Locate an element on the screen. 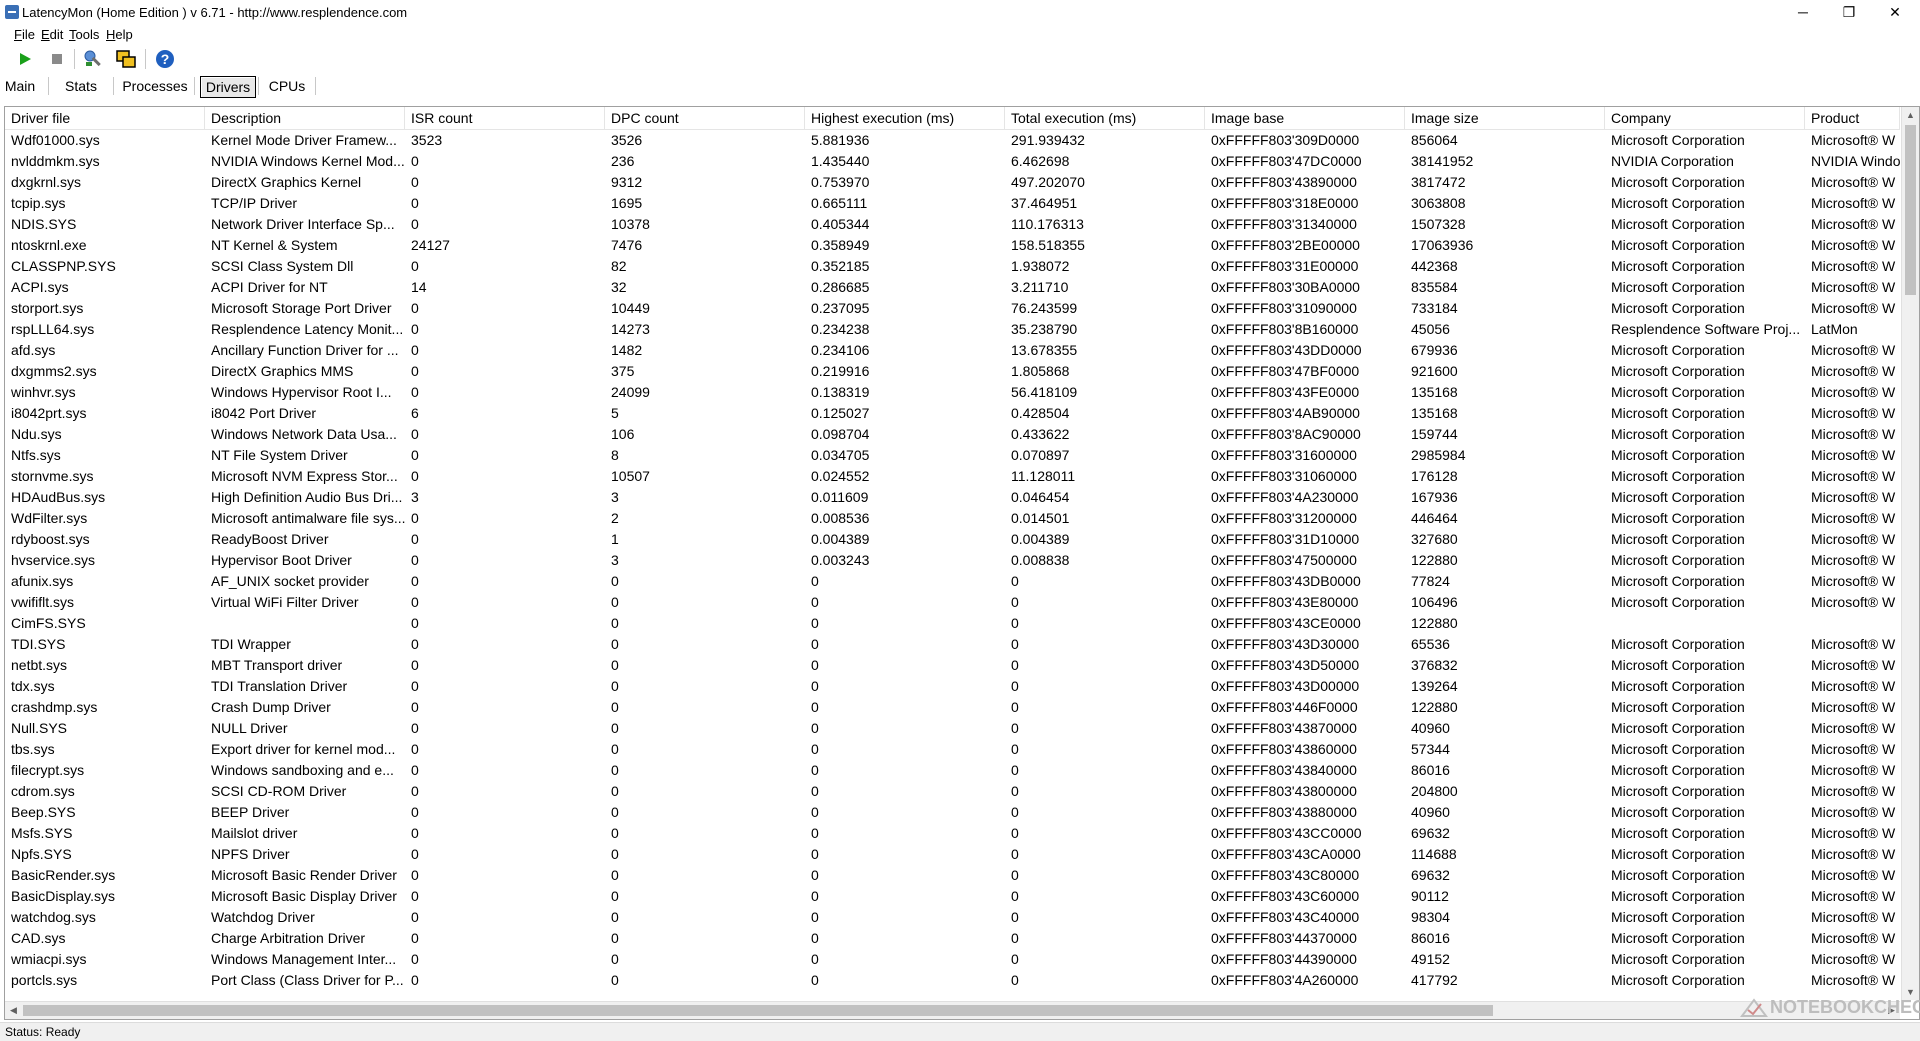  column-header: ISR count is located at coordinates (505, 118).